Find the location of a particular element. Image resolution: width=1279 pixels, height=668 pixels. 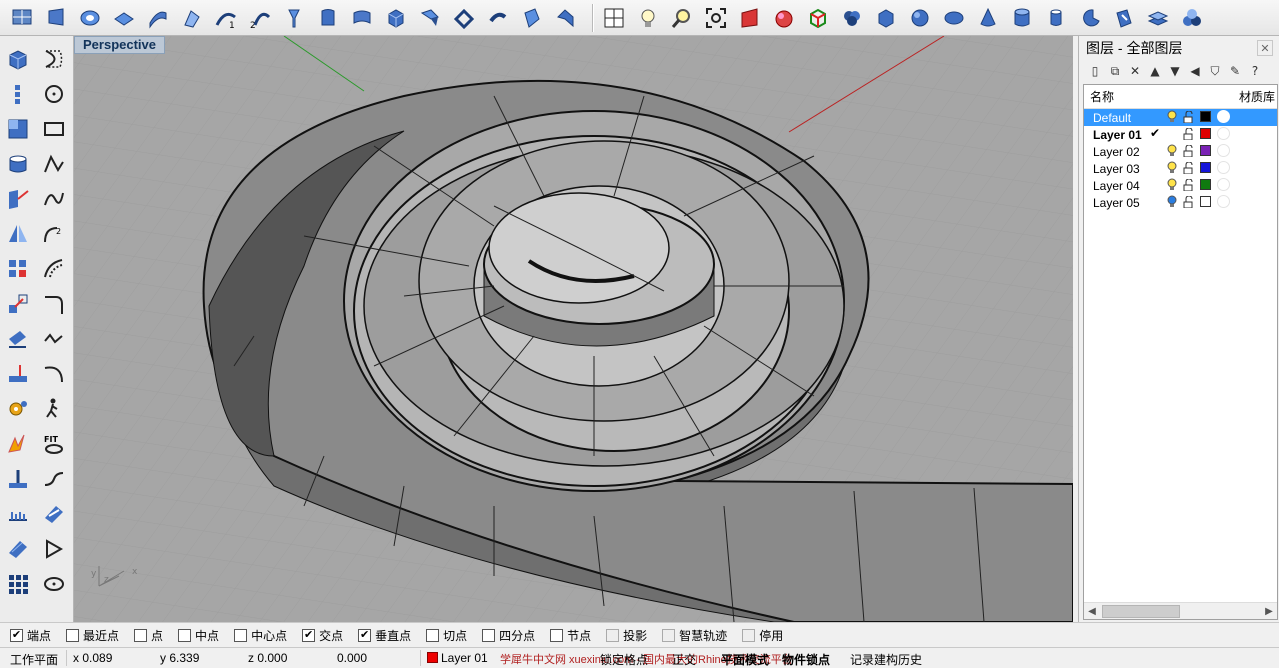

scrollbar-track is located at coordinates (1180, 611).